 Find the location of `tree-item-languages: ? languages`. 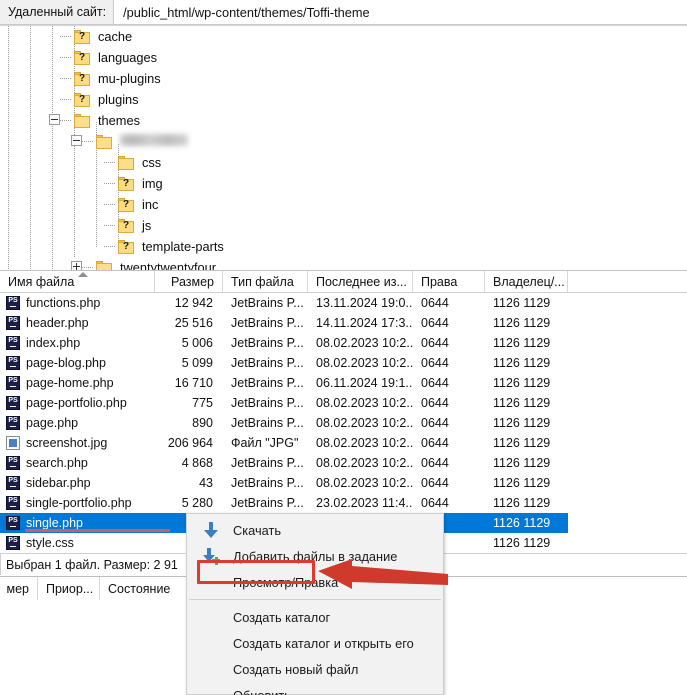

tree-item-languages: ? languages is located at coordinates (343, 57).